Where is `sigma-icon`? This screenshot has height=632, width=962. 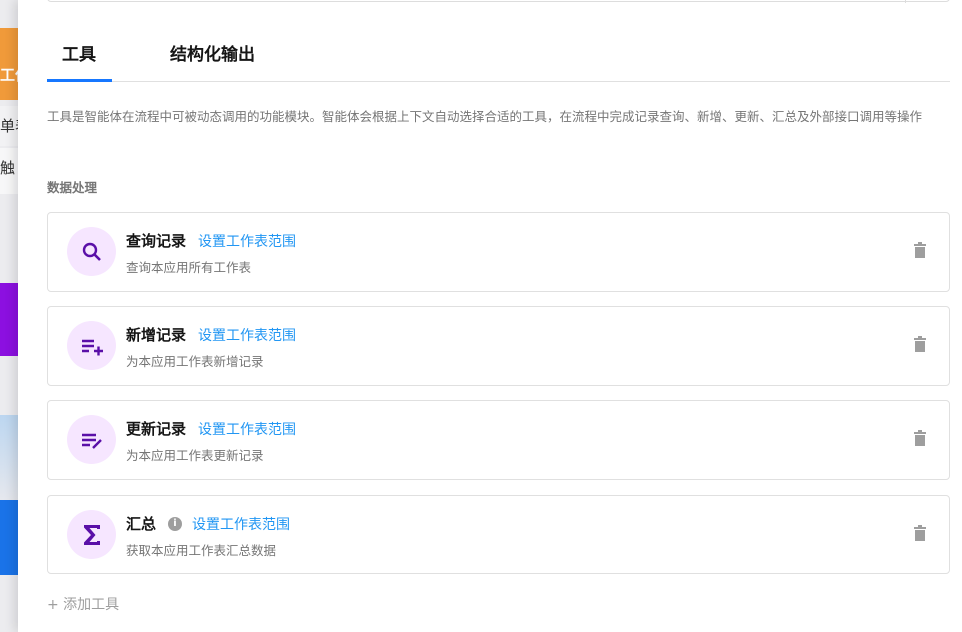
sigma-icon is located at coordinates (91, 534).